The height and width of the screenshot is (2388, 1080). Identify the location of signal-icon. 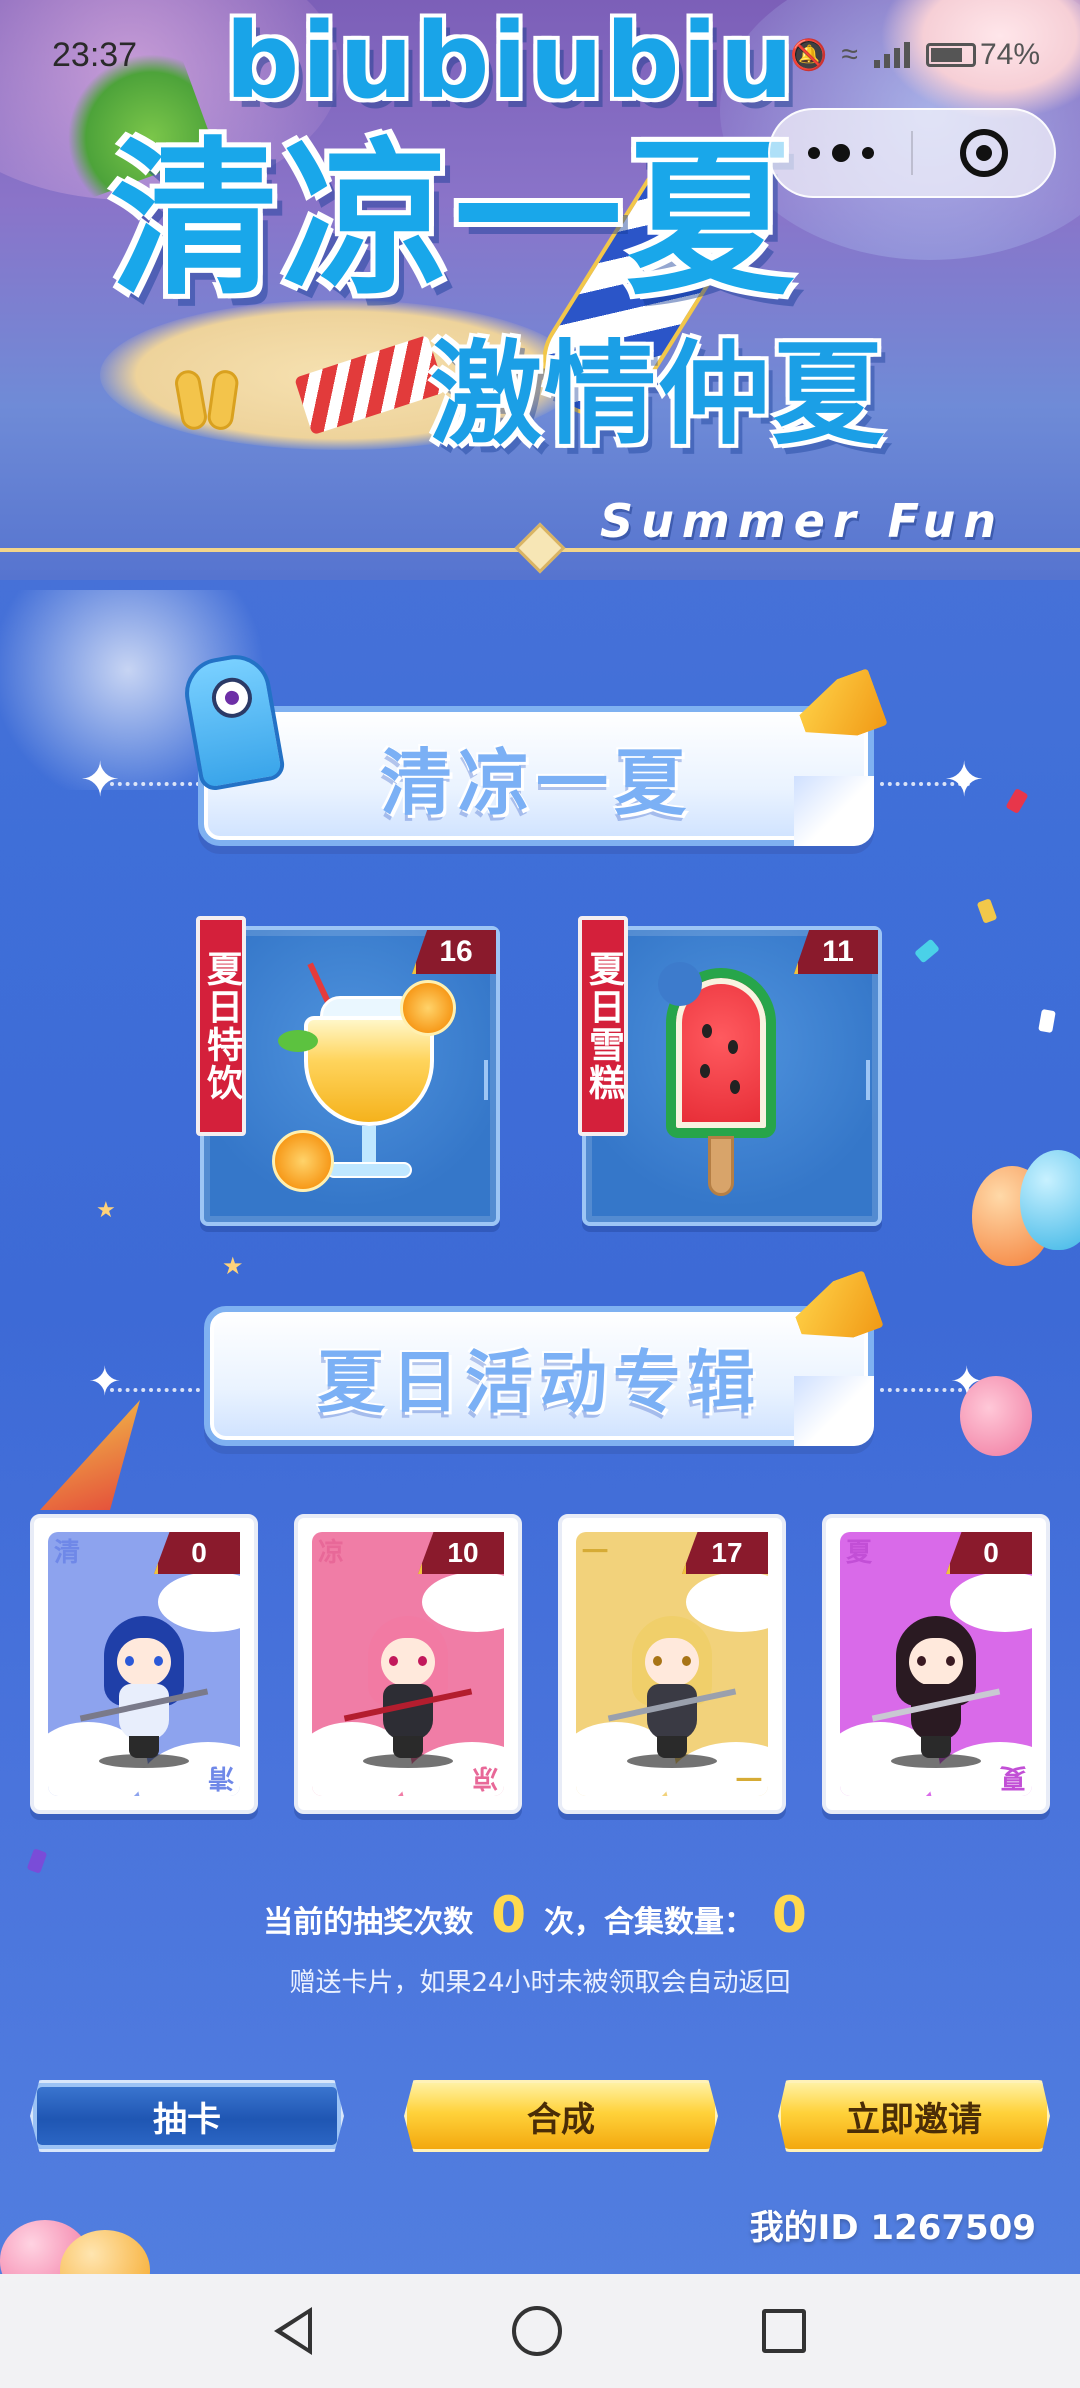
(891, 55).